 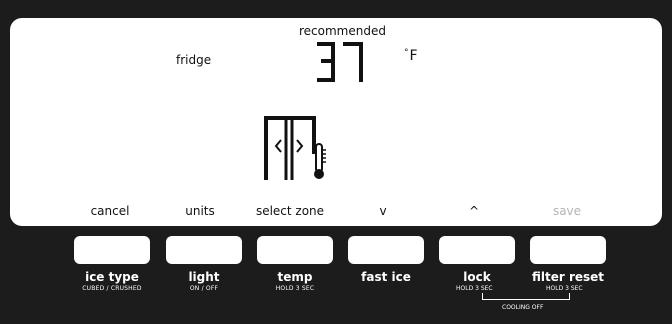 I want to click on ice-type-button, so click(x=112, y=250).